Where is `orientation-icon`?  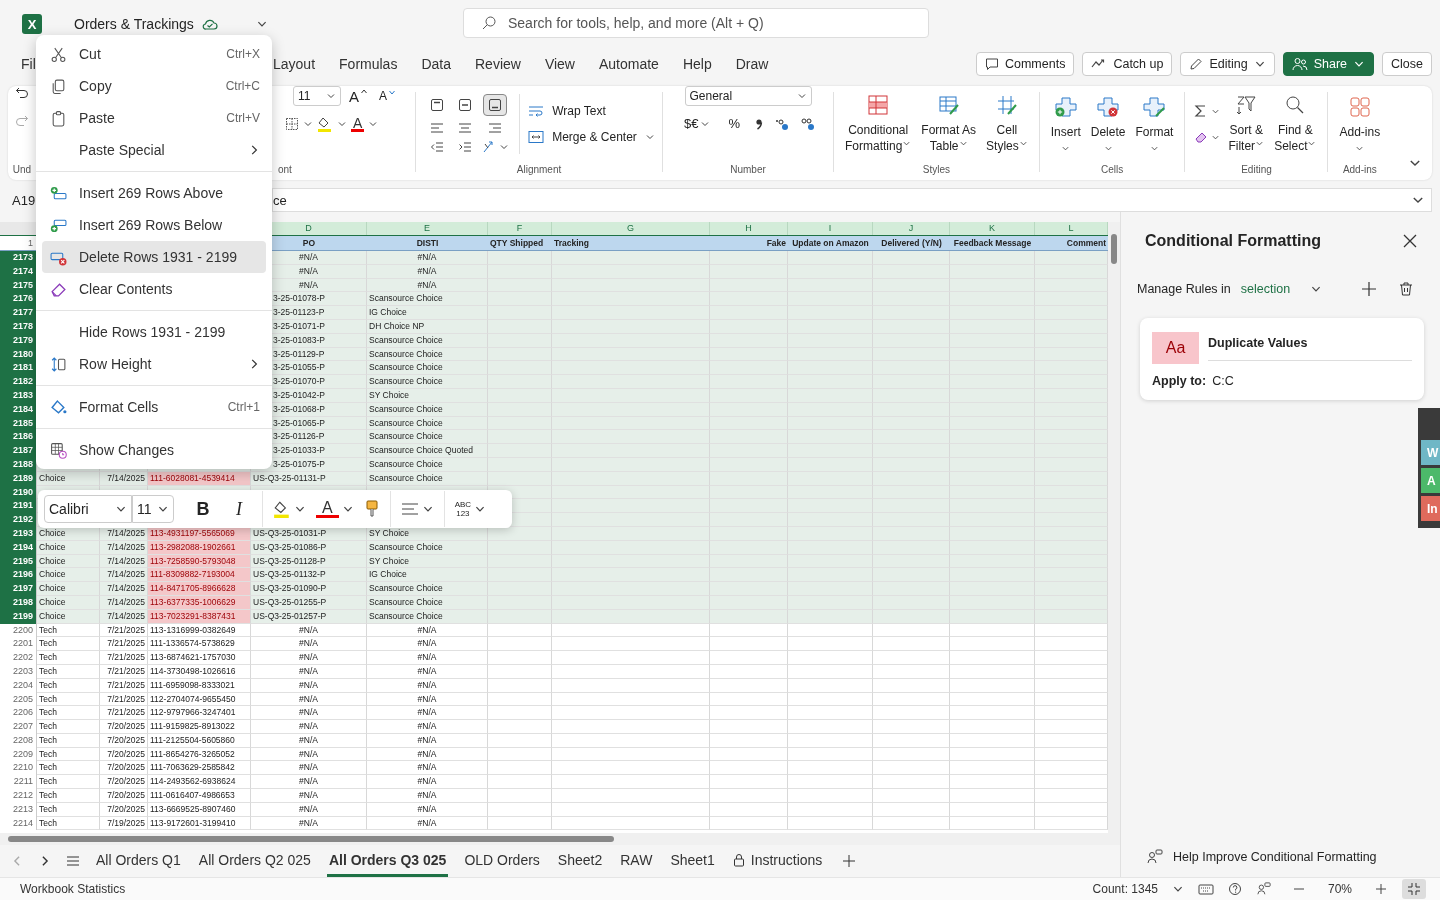
orientation-icon is located at coordinates (488, 147).